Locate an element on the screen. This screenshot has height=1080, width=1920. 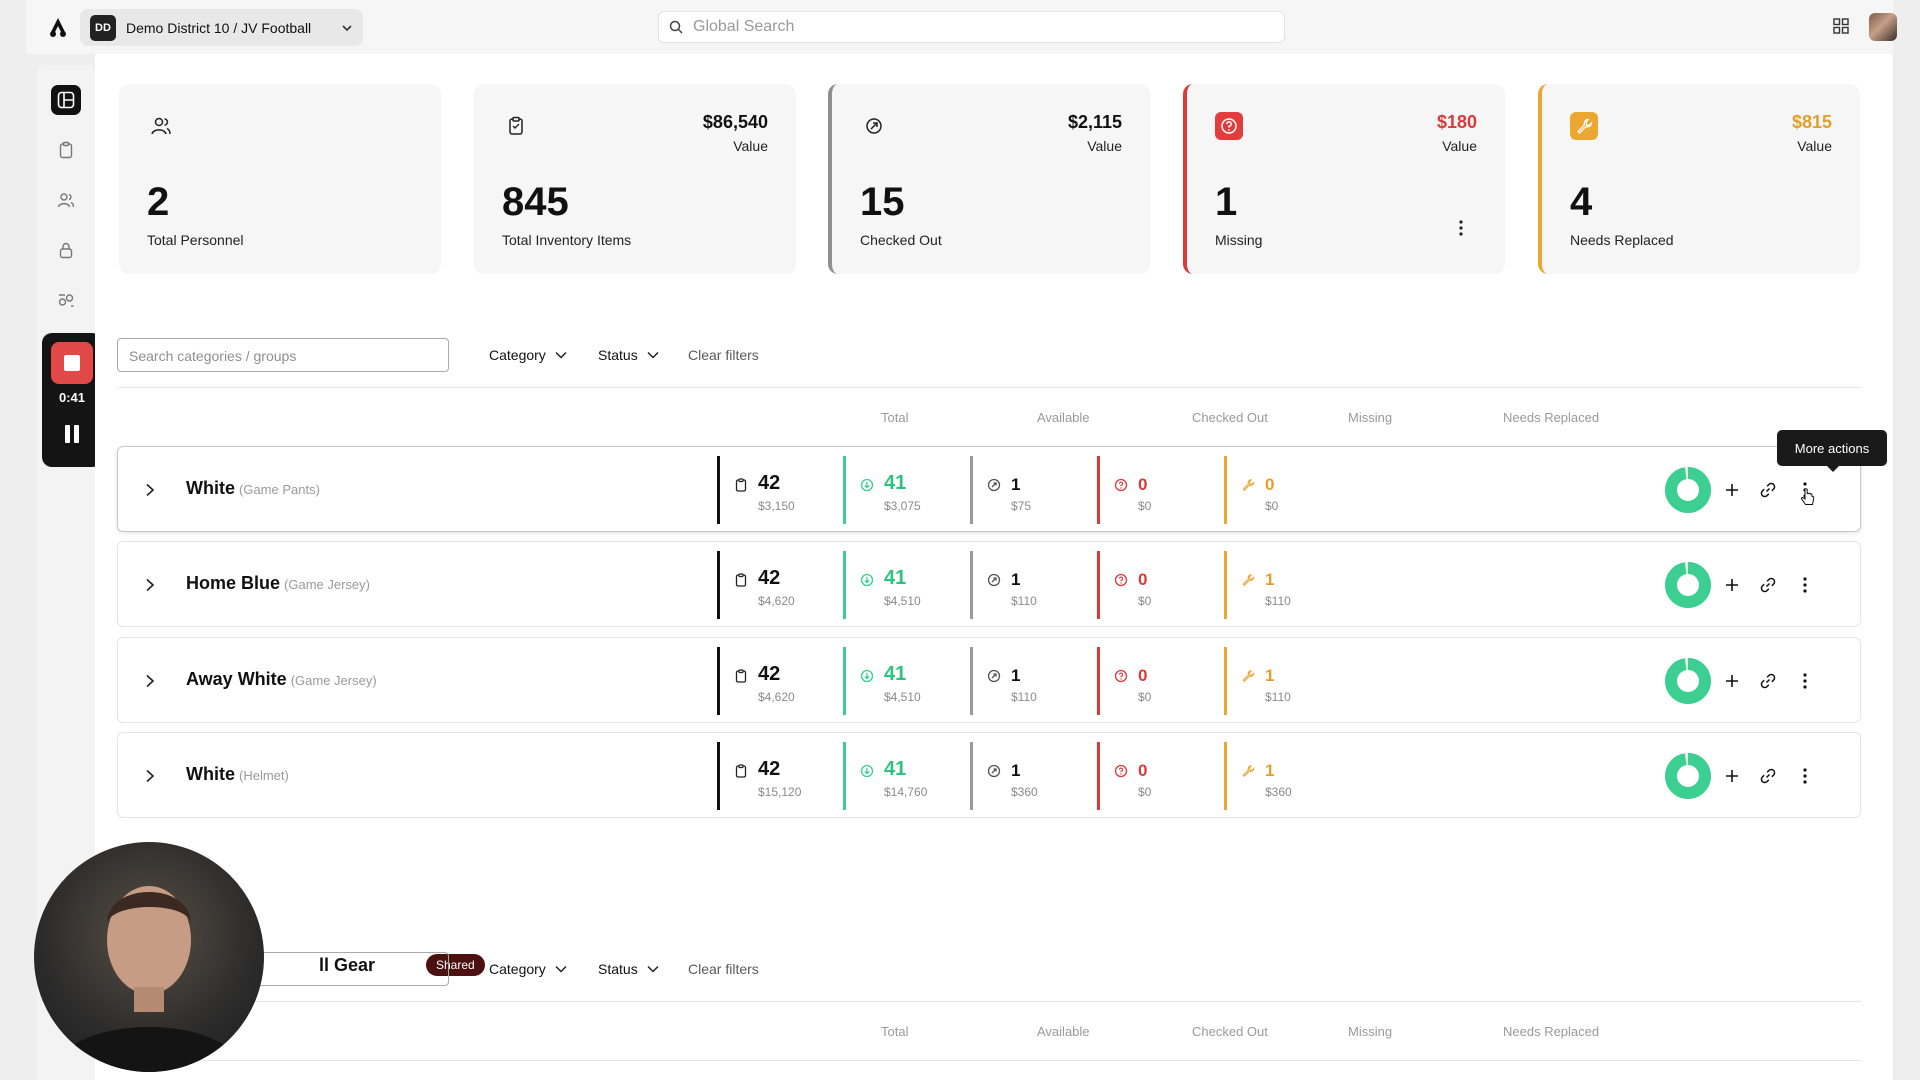
sidebar-item-dashboard is located at coordinates (66, 100).